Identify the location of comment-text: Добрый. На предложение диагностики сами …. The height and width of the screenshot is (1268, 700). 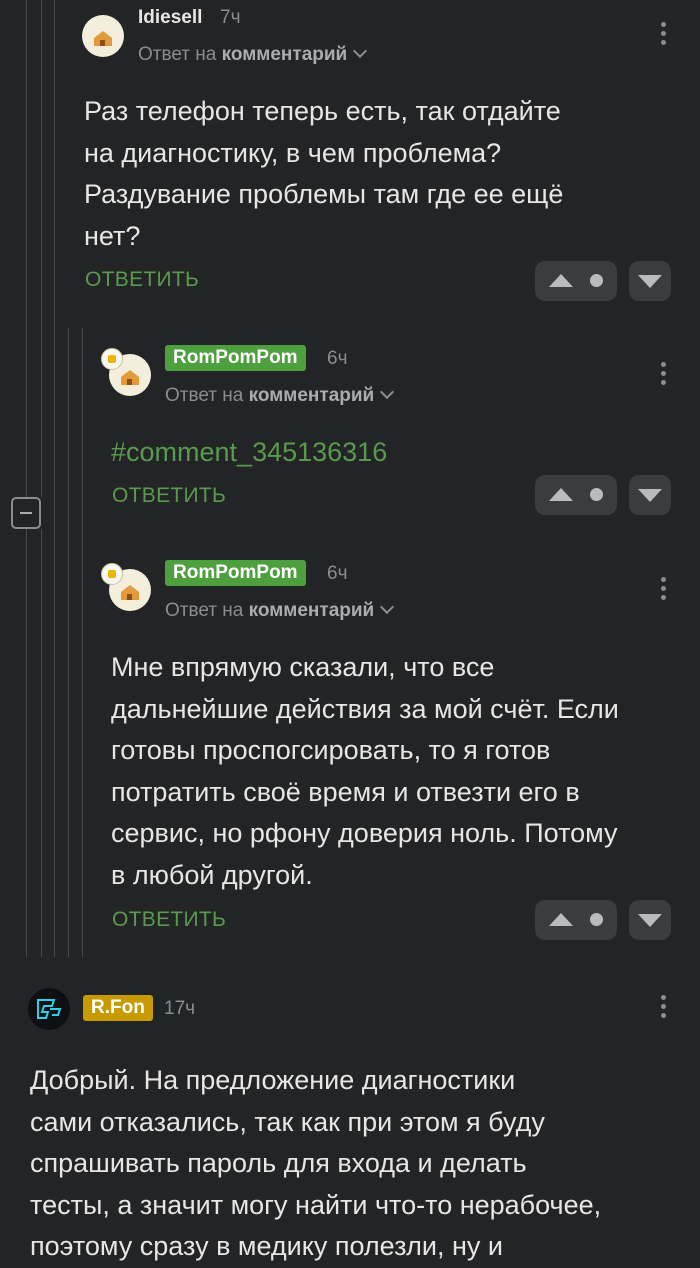
(315, 1164).